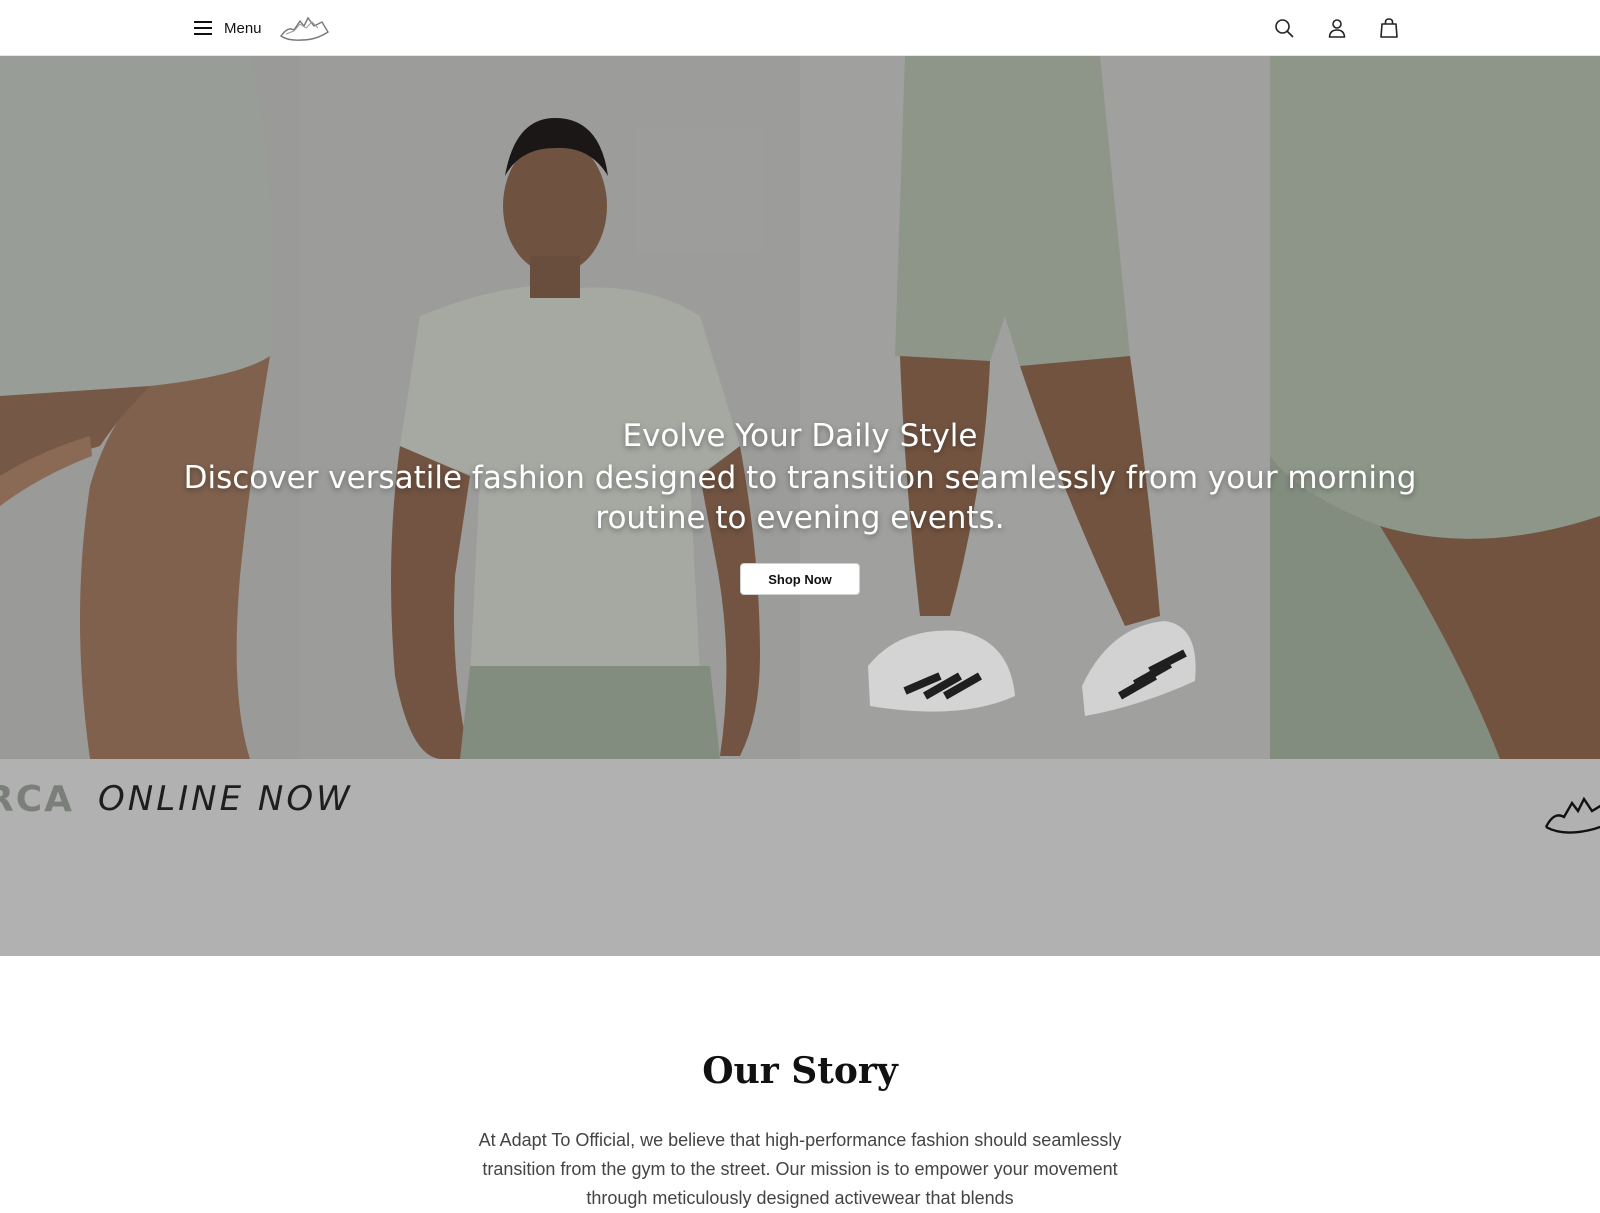  Describe the element at coordinates (203, 28) in the screenshot. I see `hamburger-icon` at that location.